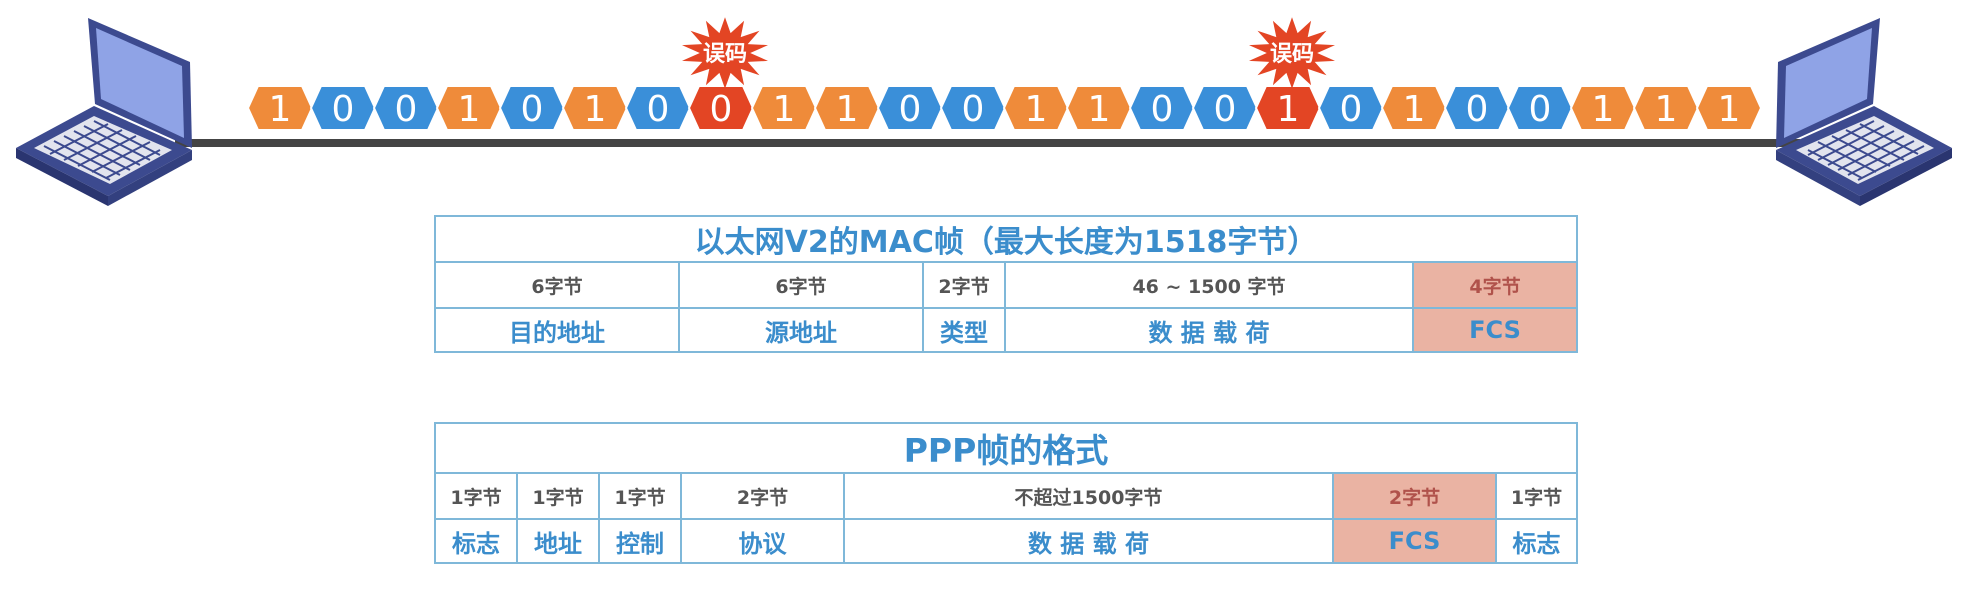 The height and width of the screenshot is (598, 1968). I want to click on ppp-payload-size: 不超过1500字节, so click(1088, 496).